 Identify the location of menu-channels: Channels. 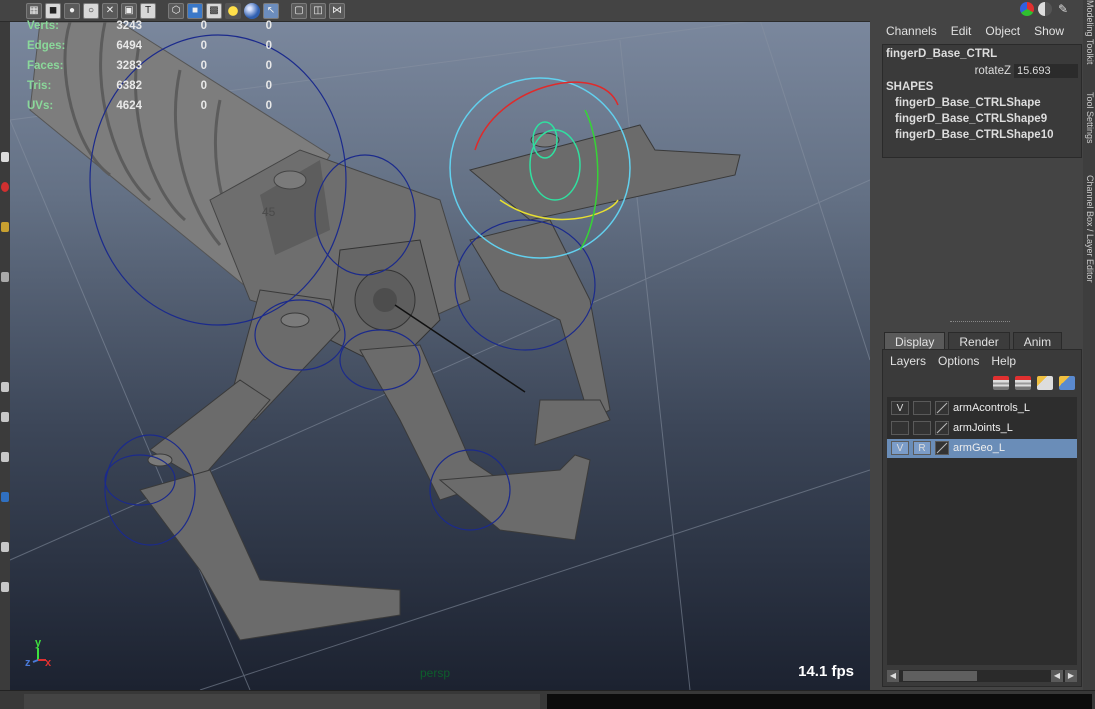
(911, 31).